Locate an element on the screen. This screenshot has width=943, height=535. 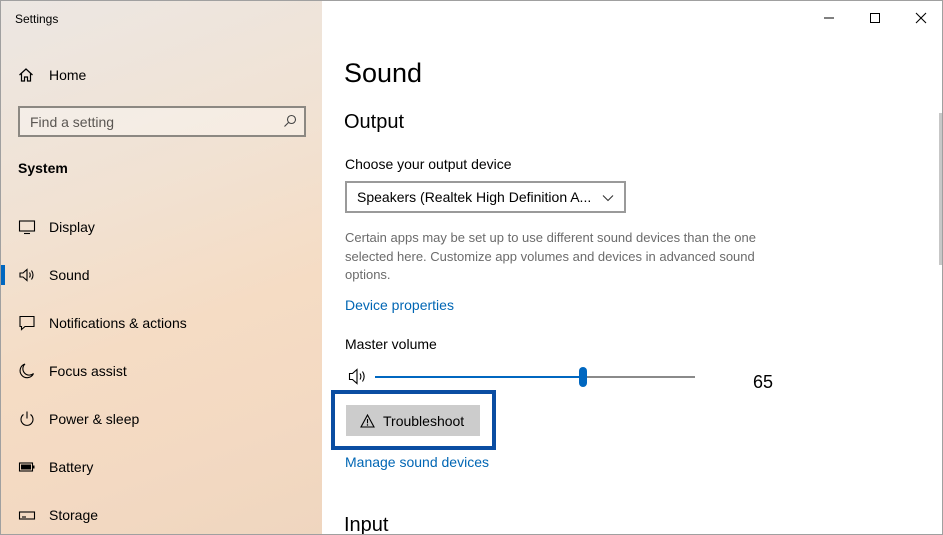
maximize-button is located at coordinates (875, 18).